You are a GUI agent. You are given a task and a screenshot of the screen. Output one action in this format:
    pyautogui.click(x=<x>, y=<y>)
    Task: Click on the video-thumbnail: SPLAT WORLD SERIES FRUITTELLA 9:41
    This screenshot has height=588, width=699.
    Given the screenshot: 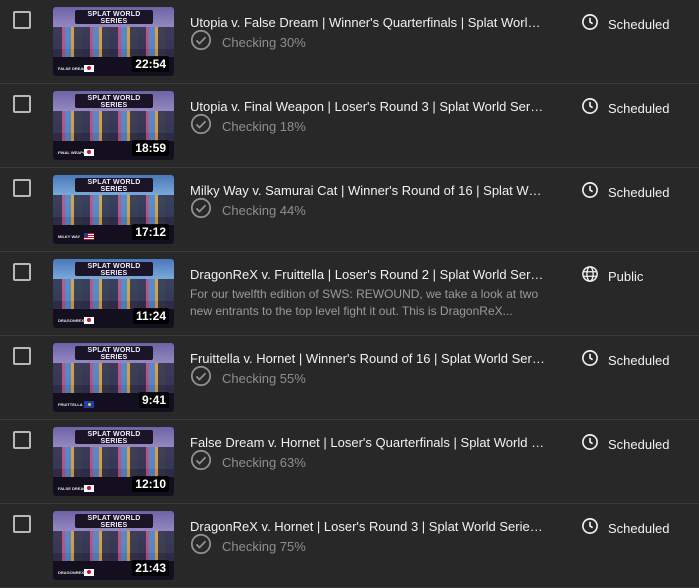 What is the action you would take?
    pyautogui.click(x=113, y=377)
    